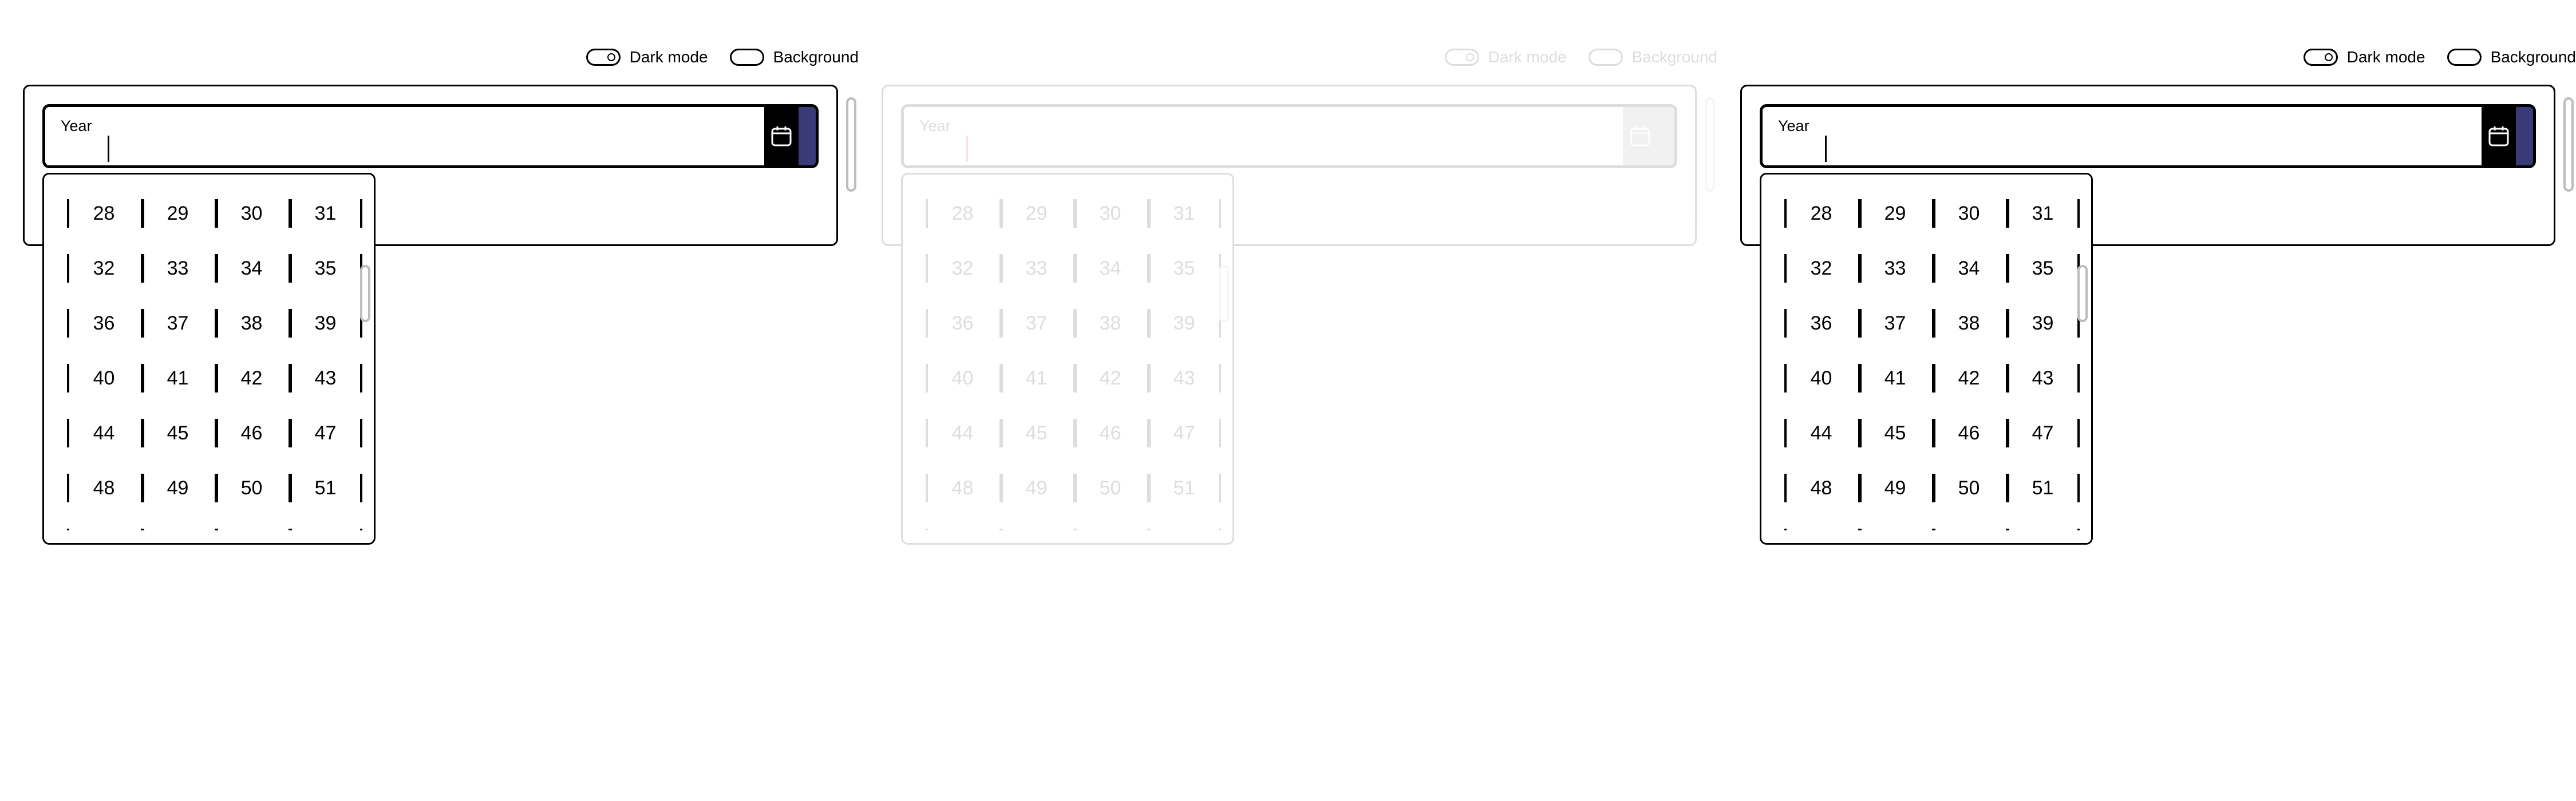  What do you see at coordinates (1469, 57) in the screenshot?
I see `switch-knob` at bounding box center [1469, 57].